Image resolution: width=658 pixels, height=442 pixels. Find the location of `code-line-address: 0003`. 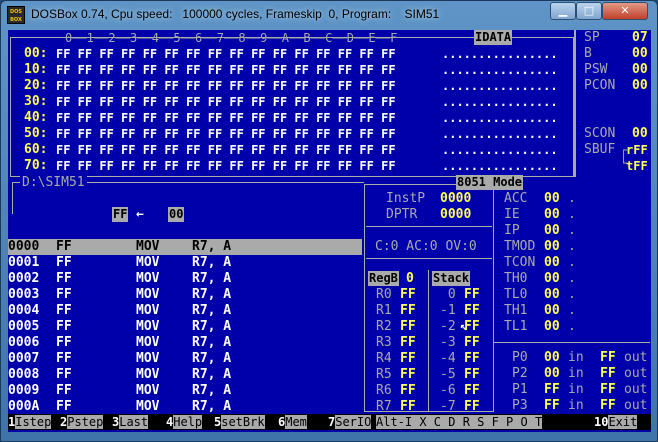

code-line-address: 0003 is located at coordinates (23, 295).